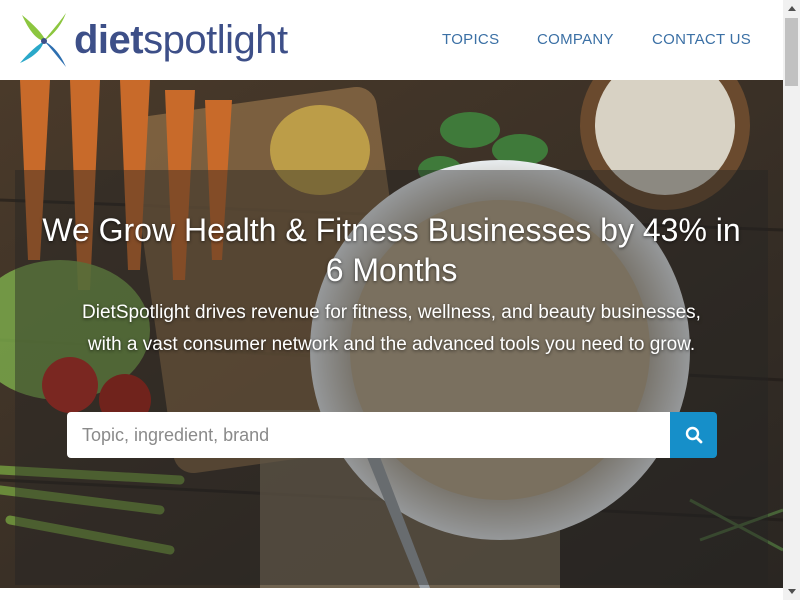  Describe the element at coordinates (368, 435) in the screenshot. I see `search-input` at that location.